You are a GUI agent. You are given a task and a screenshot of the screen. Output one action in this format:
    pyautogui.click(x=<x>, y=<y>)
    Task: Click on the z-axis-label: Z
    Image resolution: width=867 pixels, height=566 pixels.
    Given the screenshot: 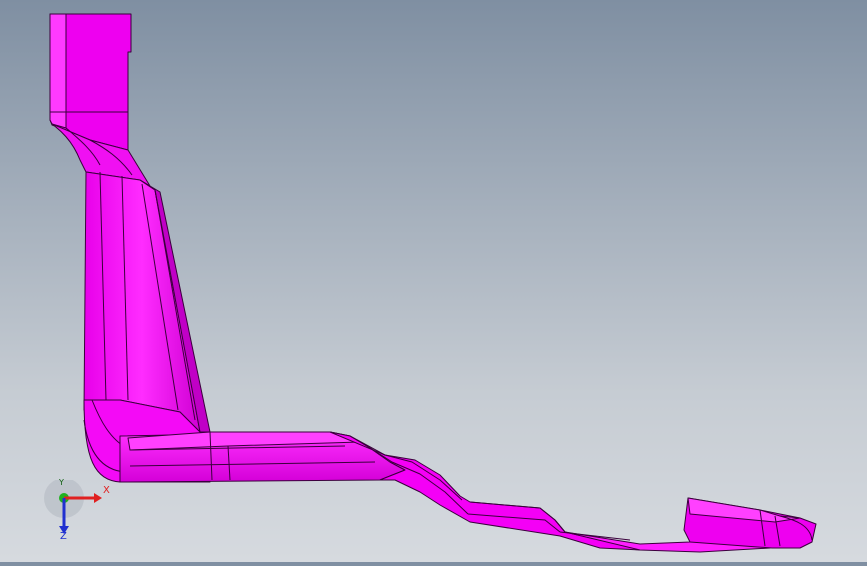 What is the action you would take?
    pyautogui.click(x=63, y=536)
    